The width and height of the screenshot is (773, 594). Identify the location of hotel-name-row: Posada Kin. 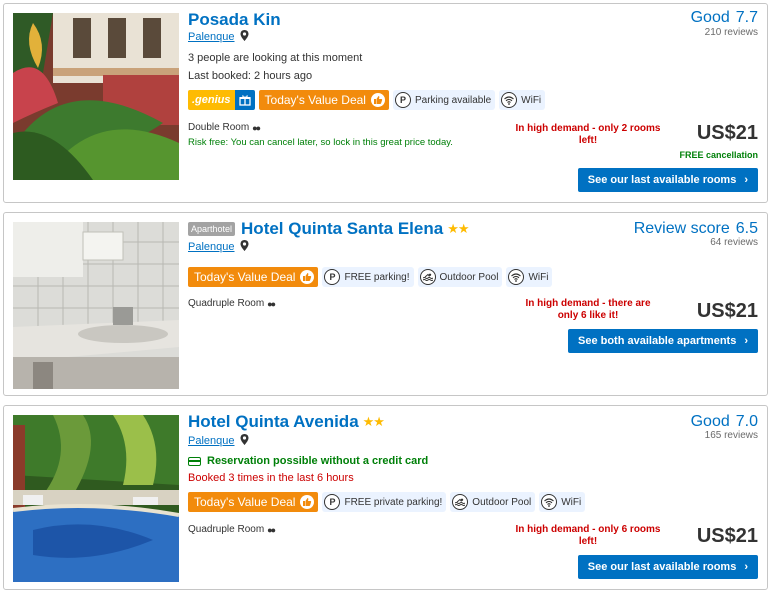
(234, 20).